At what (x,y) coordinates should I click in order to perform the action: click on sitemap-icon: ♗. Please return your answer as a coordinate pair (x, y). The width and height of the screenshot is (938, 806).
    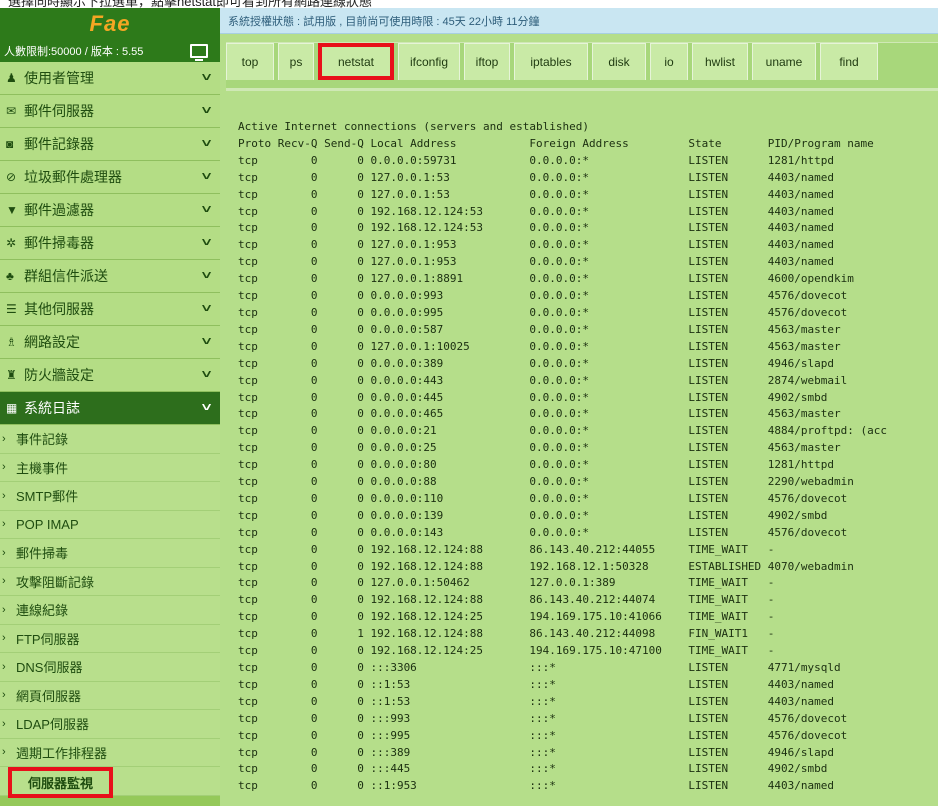
    Looking at the image, I should click on (11, 342).